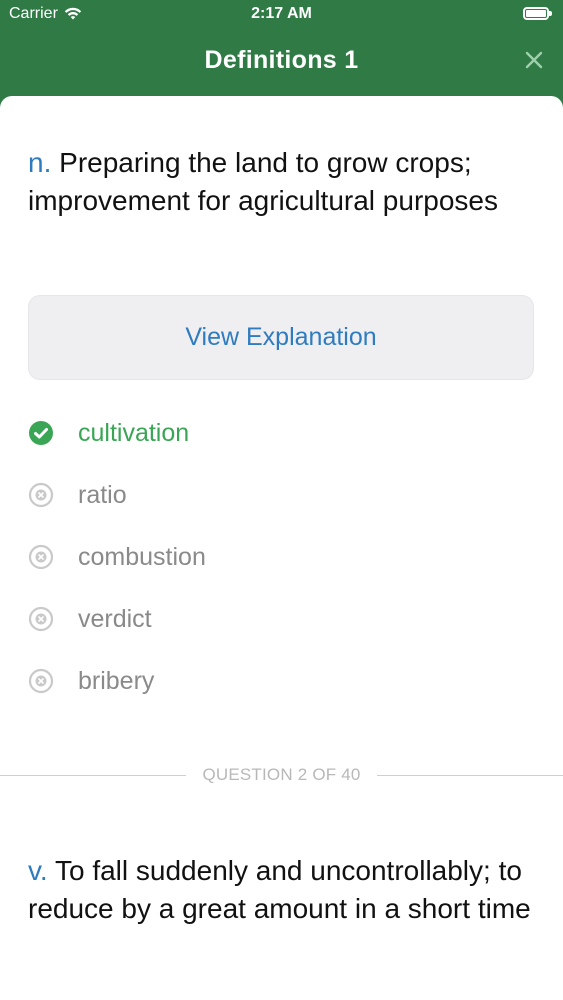 The image size is (563, 1000). I want to click on nav-bar: Definitions 1, so click(281, 63).